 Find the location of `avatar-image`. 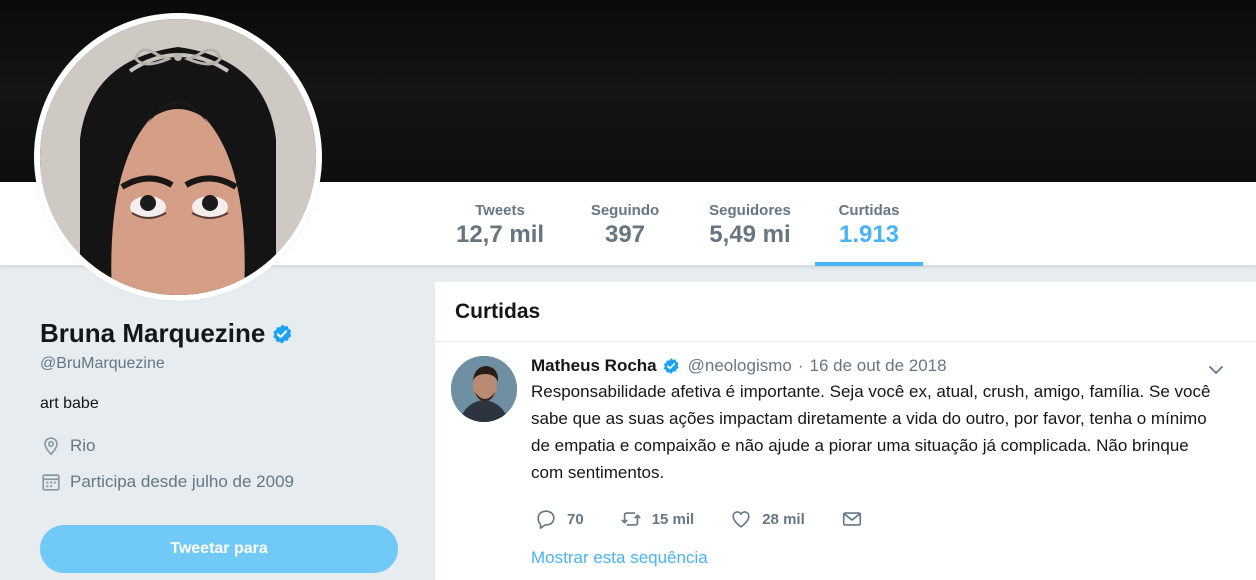

avatar-image is located at coordinates (178, 157).